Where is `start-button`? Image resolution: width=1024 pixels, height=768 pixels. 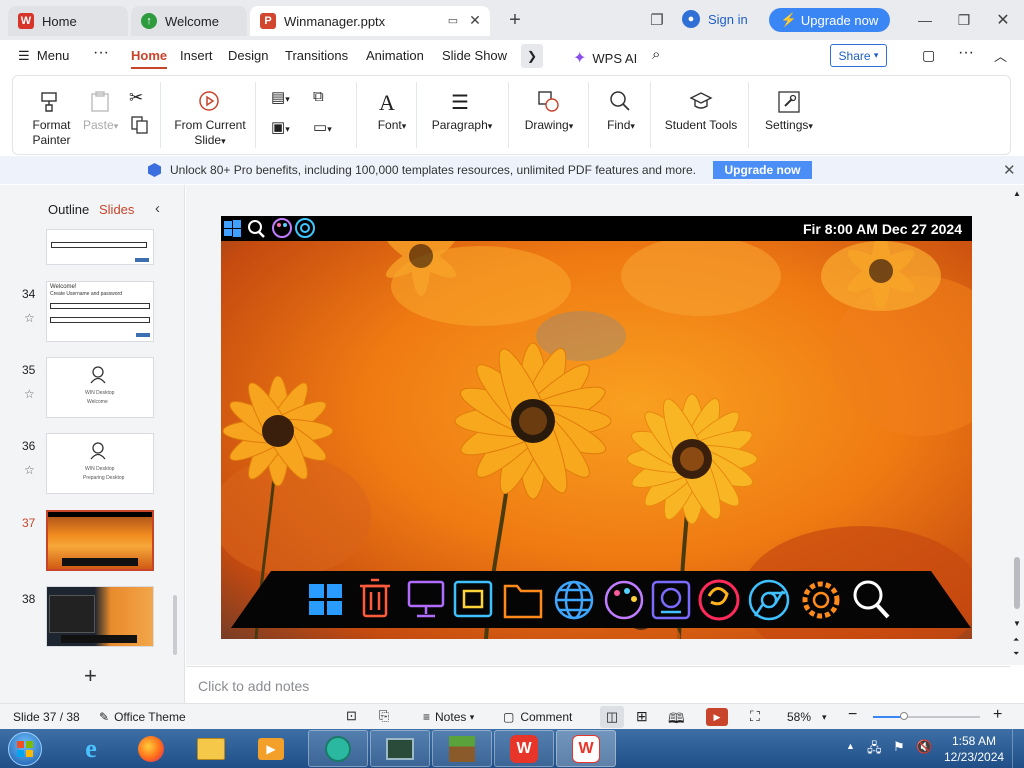 start-button is located at coordinates (25, 748).